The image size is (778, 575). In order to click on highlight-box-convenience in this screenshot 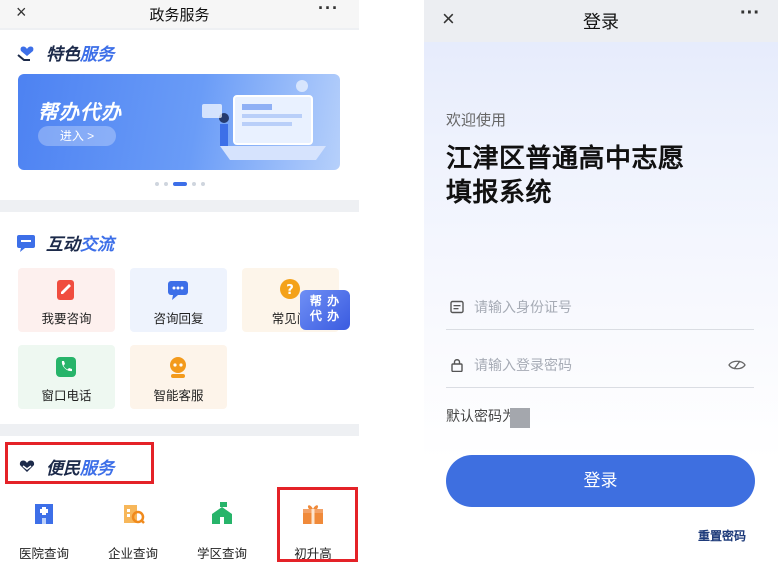, I will do `click(79, 463)`.